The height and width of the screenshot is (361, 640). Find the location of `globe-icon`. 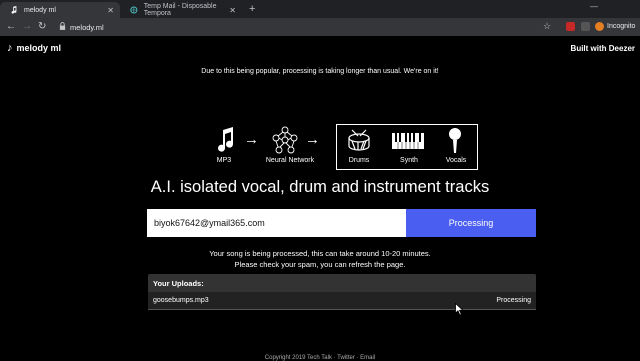

globe-icon is located at coordinates (134, 10).